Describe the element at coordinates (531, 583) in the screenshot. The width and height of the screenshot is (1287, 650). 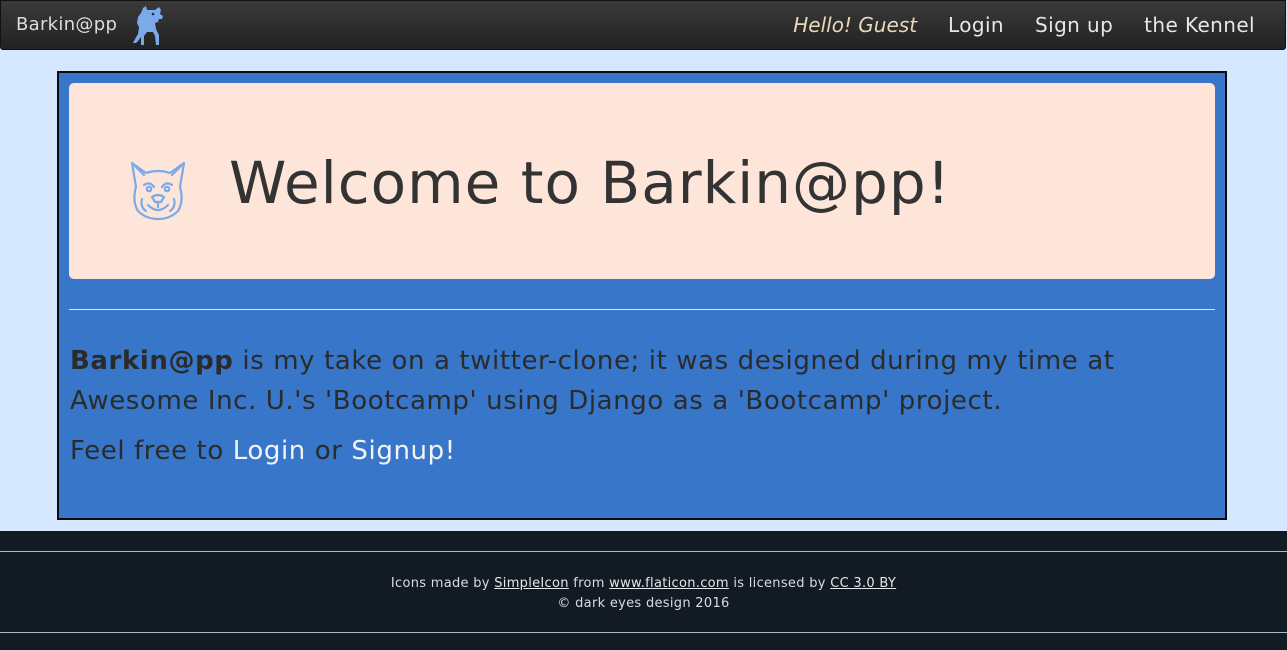
I see `author-link: SimpleIcon` at that location.